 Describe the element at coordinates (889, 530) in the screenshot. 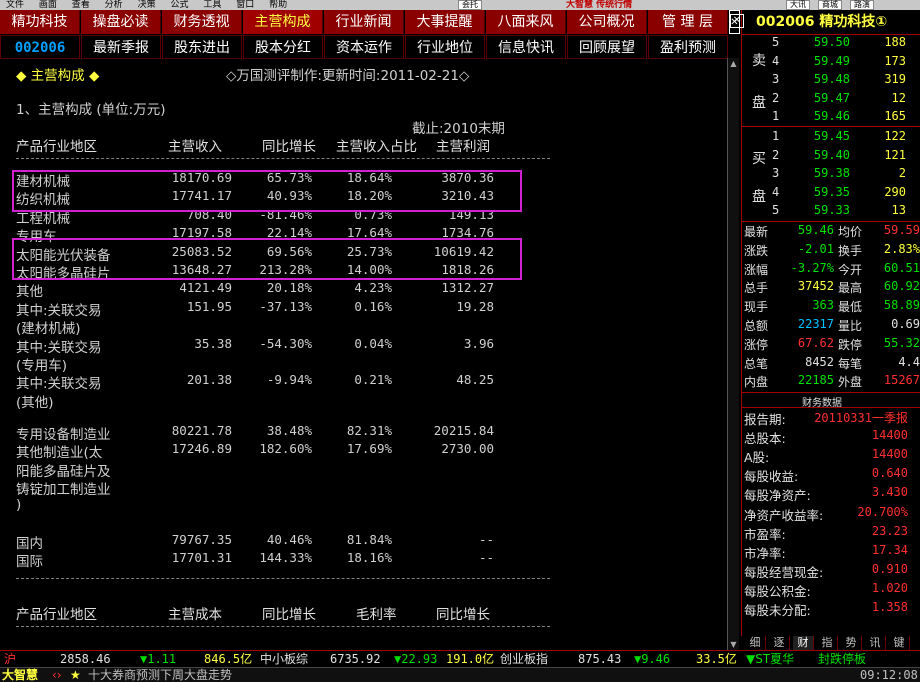

I see `fin-value: 23.23` at that location.